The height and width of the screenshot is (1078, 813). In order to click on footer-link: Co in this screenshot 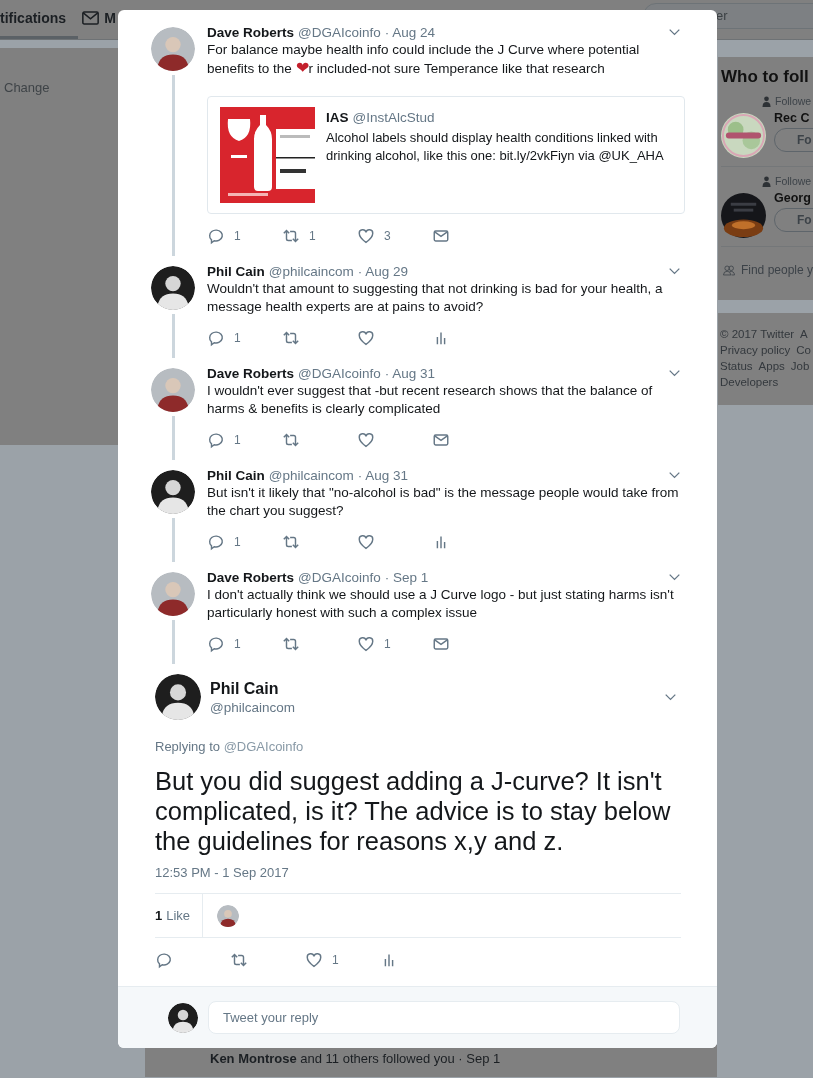, I will do `click(803, 350)`.